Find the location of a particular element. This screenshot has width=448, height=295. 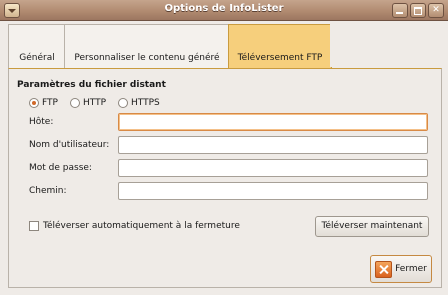

radio-http: HTTP is located at coordinates (88, 103).